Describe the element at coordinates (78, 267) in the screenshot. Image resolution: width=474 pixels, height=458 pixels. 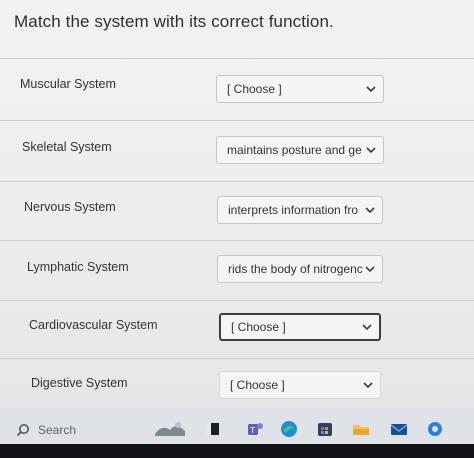
I see `row-label-lymphatic: Lymphatic System` at that location.